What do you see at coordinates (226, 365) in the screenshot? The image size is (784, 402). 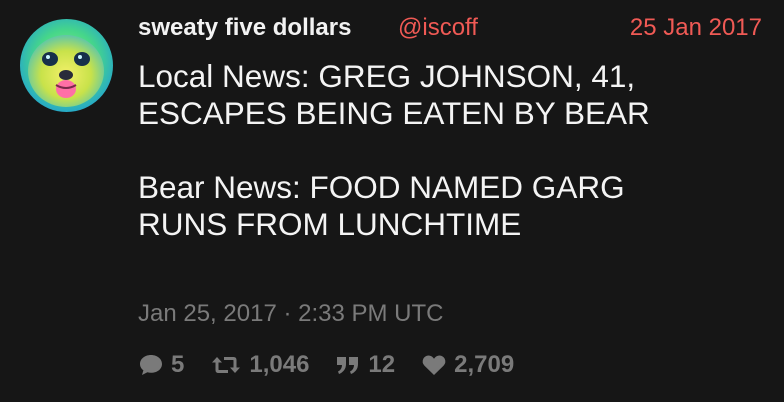 I see `retweet-icon` at bounding box center [226, 365].